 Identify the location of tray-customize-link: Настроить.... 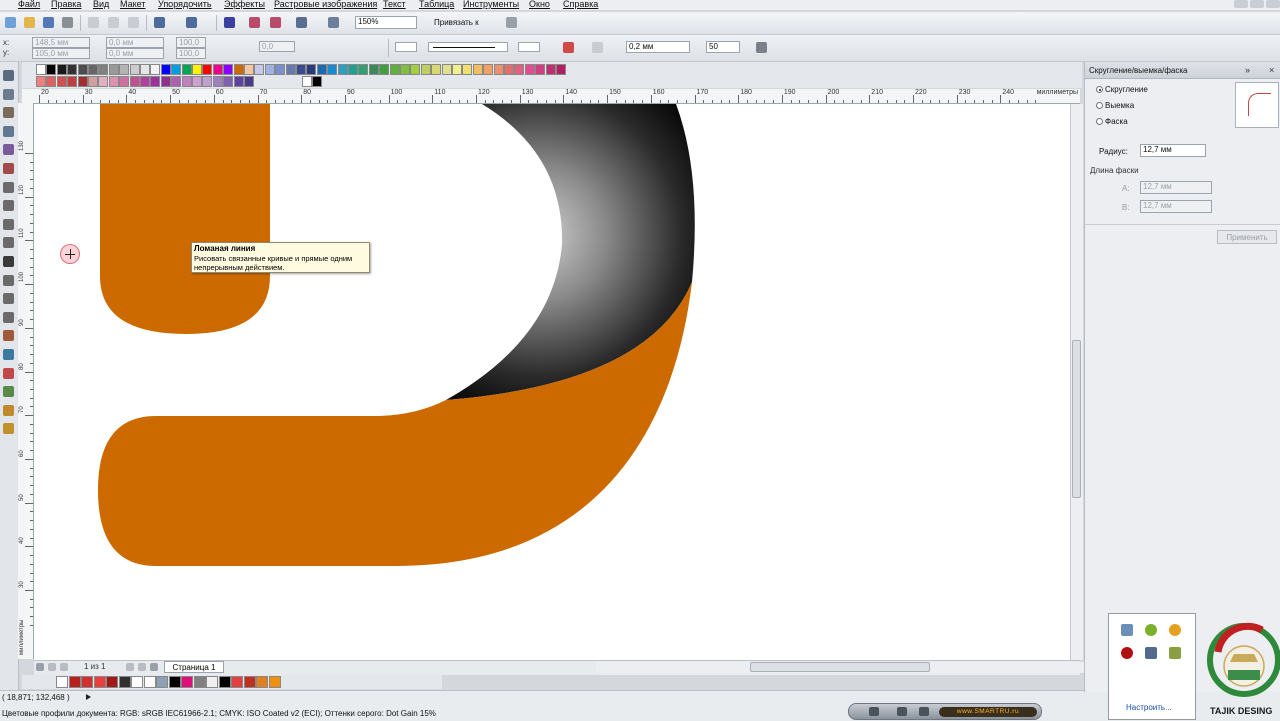
(1149, 707).